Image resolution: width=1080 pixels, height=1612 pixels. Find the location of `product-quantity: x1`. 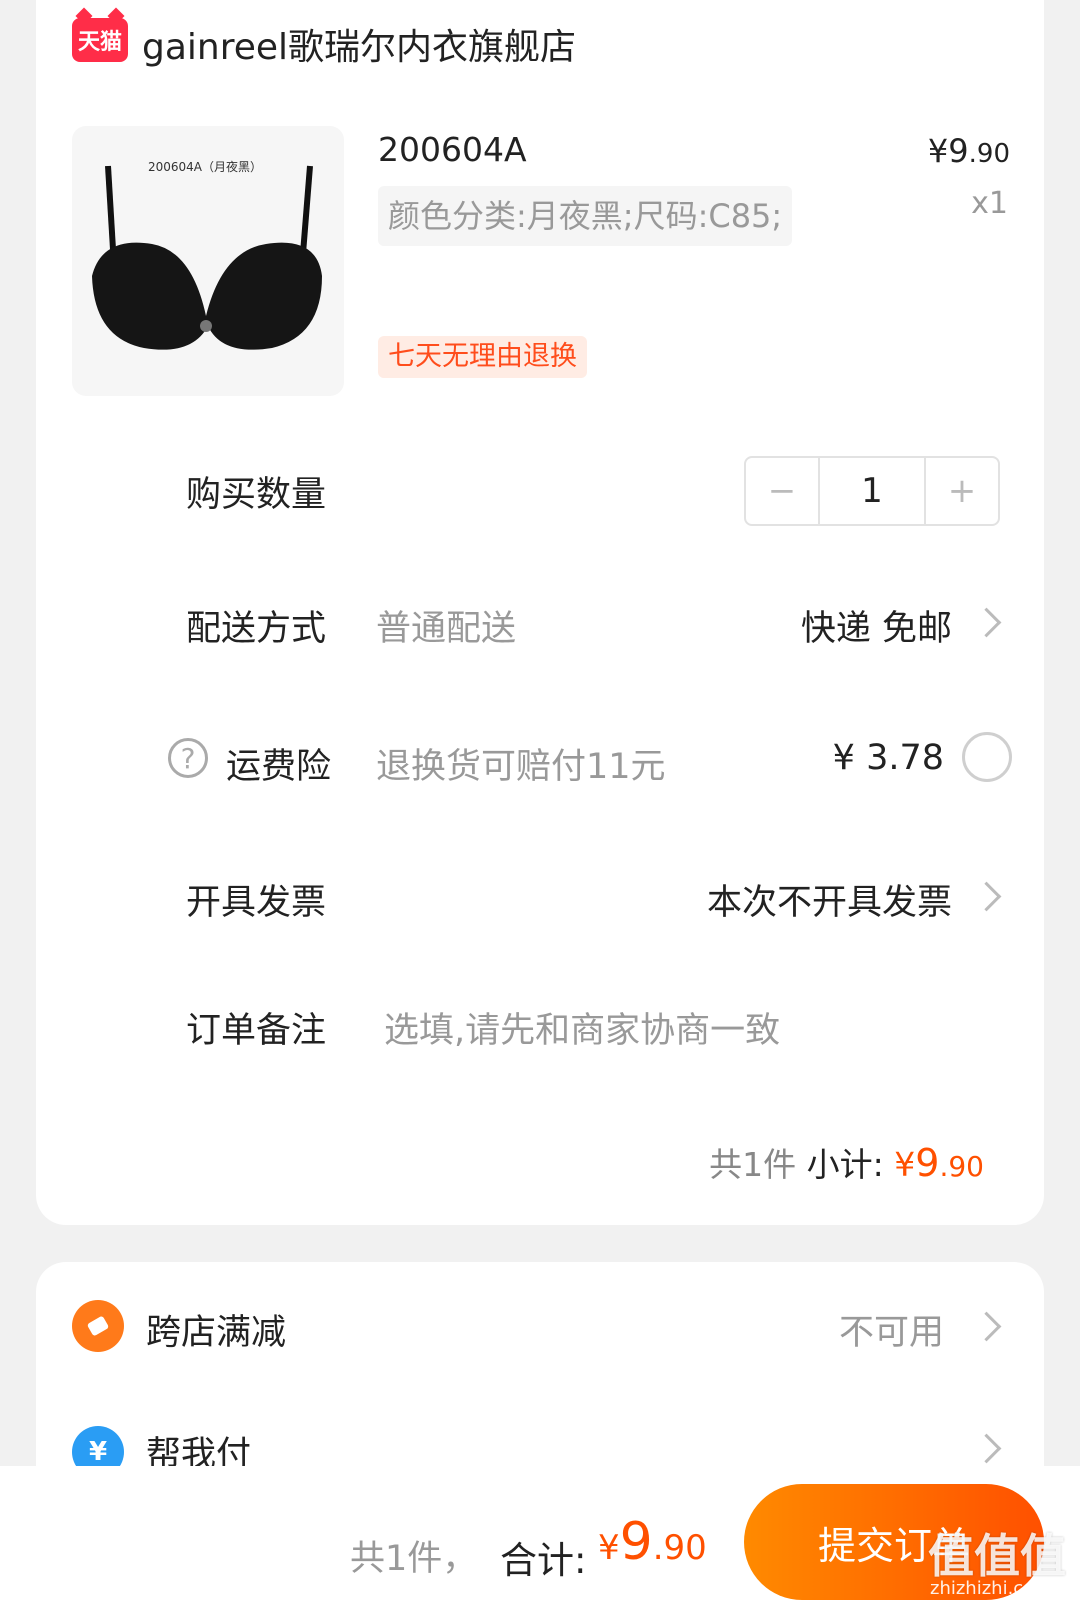

product-quantity: x1 is located at coordinates (989, 203).